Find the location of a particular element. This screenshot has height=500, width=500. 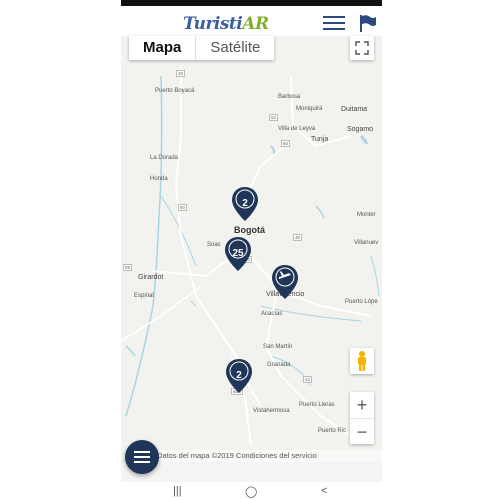

map-label: Villanuev is located at coordinates (366, 243).